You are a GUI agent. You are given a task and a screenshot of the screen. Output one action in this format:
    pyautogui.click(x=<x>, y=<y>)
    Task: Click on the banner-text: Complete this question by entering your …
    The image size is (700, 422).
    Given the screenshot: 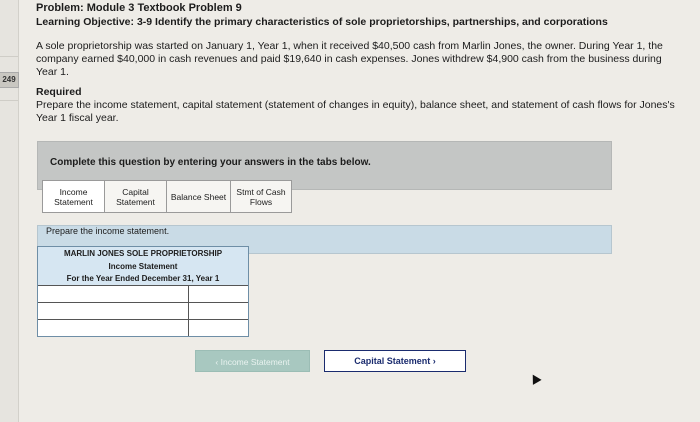 What is the action you would take?
    pyautogui.click(x=210, y=162)
    